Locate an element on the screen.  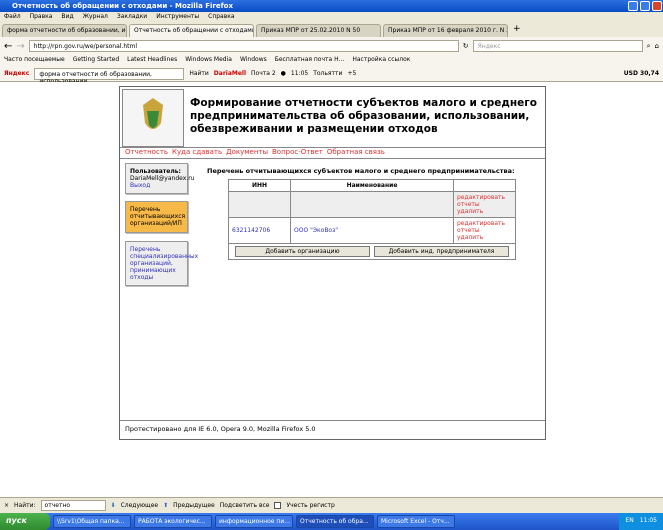
yandex-user: DariaMell is located at coordinates (230, 73).